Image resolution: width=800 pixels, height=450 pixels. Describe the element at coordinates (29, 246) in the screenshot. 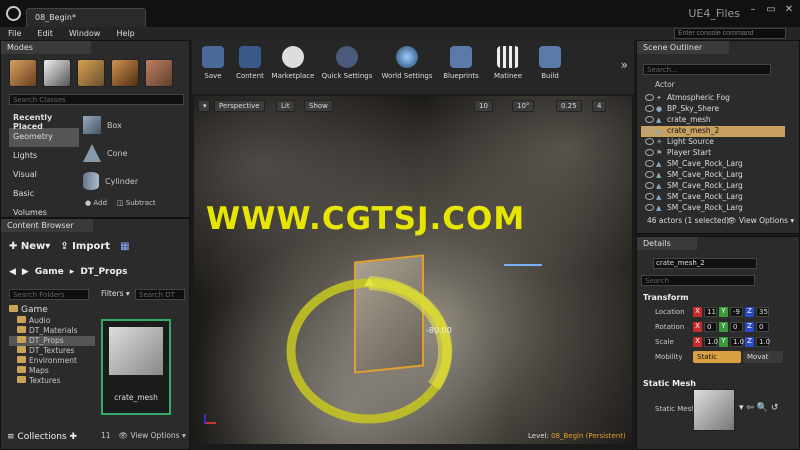

I see `new-button: ✚ New▾` at that location.